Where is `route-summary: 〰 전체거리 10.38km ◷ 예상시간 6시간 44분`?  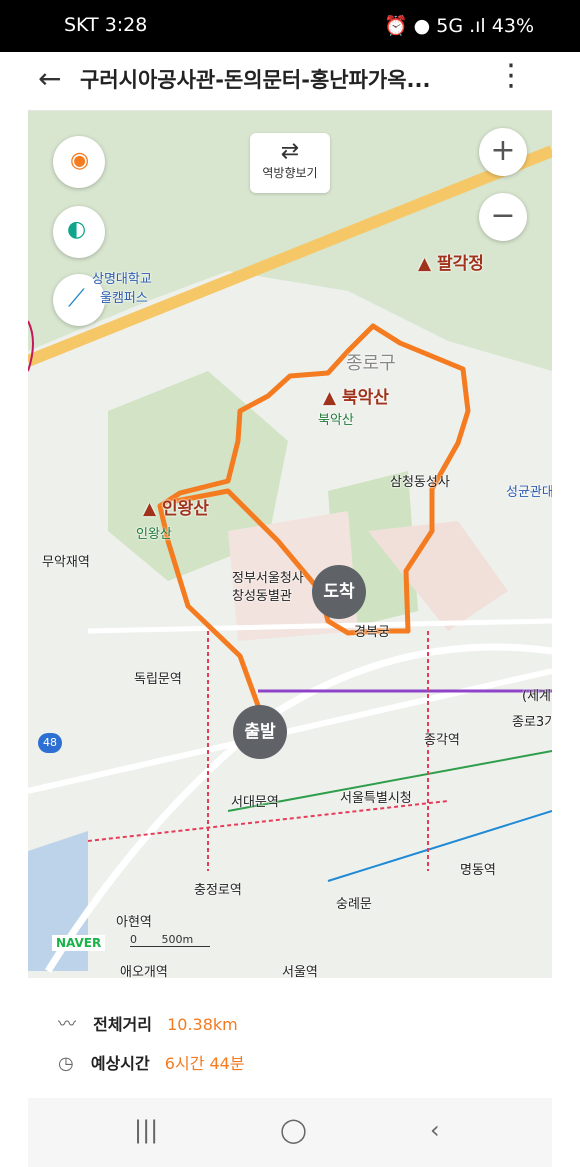 route-summary: 〰 전체거리 10.38km ◷ 예상시간 6시간 44분 is located at coordinates (290, 1038).